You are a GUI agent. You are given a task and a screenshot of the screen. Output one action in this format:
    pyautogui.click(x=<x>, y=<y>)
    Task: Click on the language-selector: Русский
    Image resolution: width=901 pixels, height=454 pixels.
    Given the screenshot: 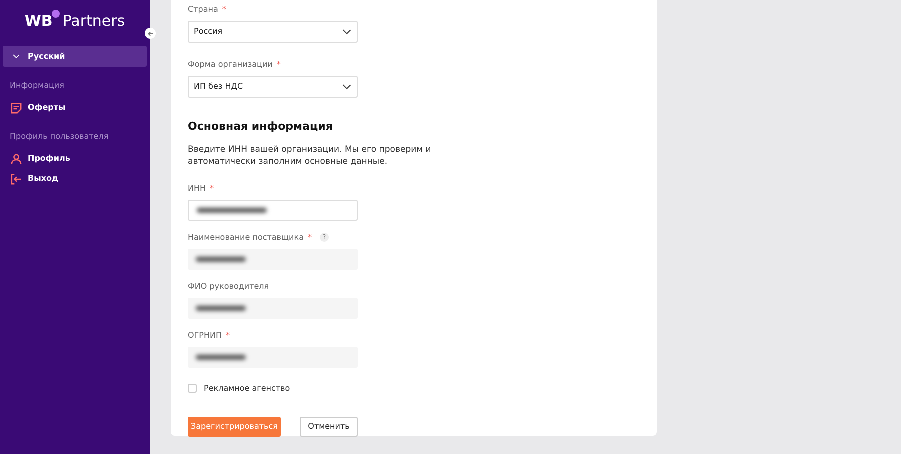 What is the action you would take?
    pyautogui.click(x=75, y=56)
    